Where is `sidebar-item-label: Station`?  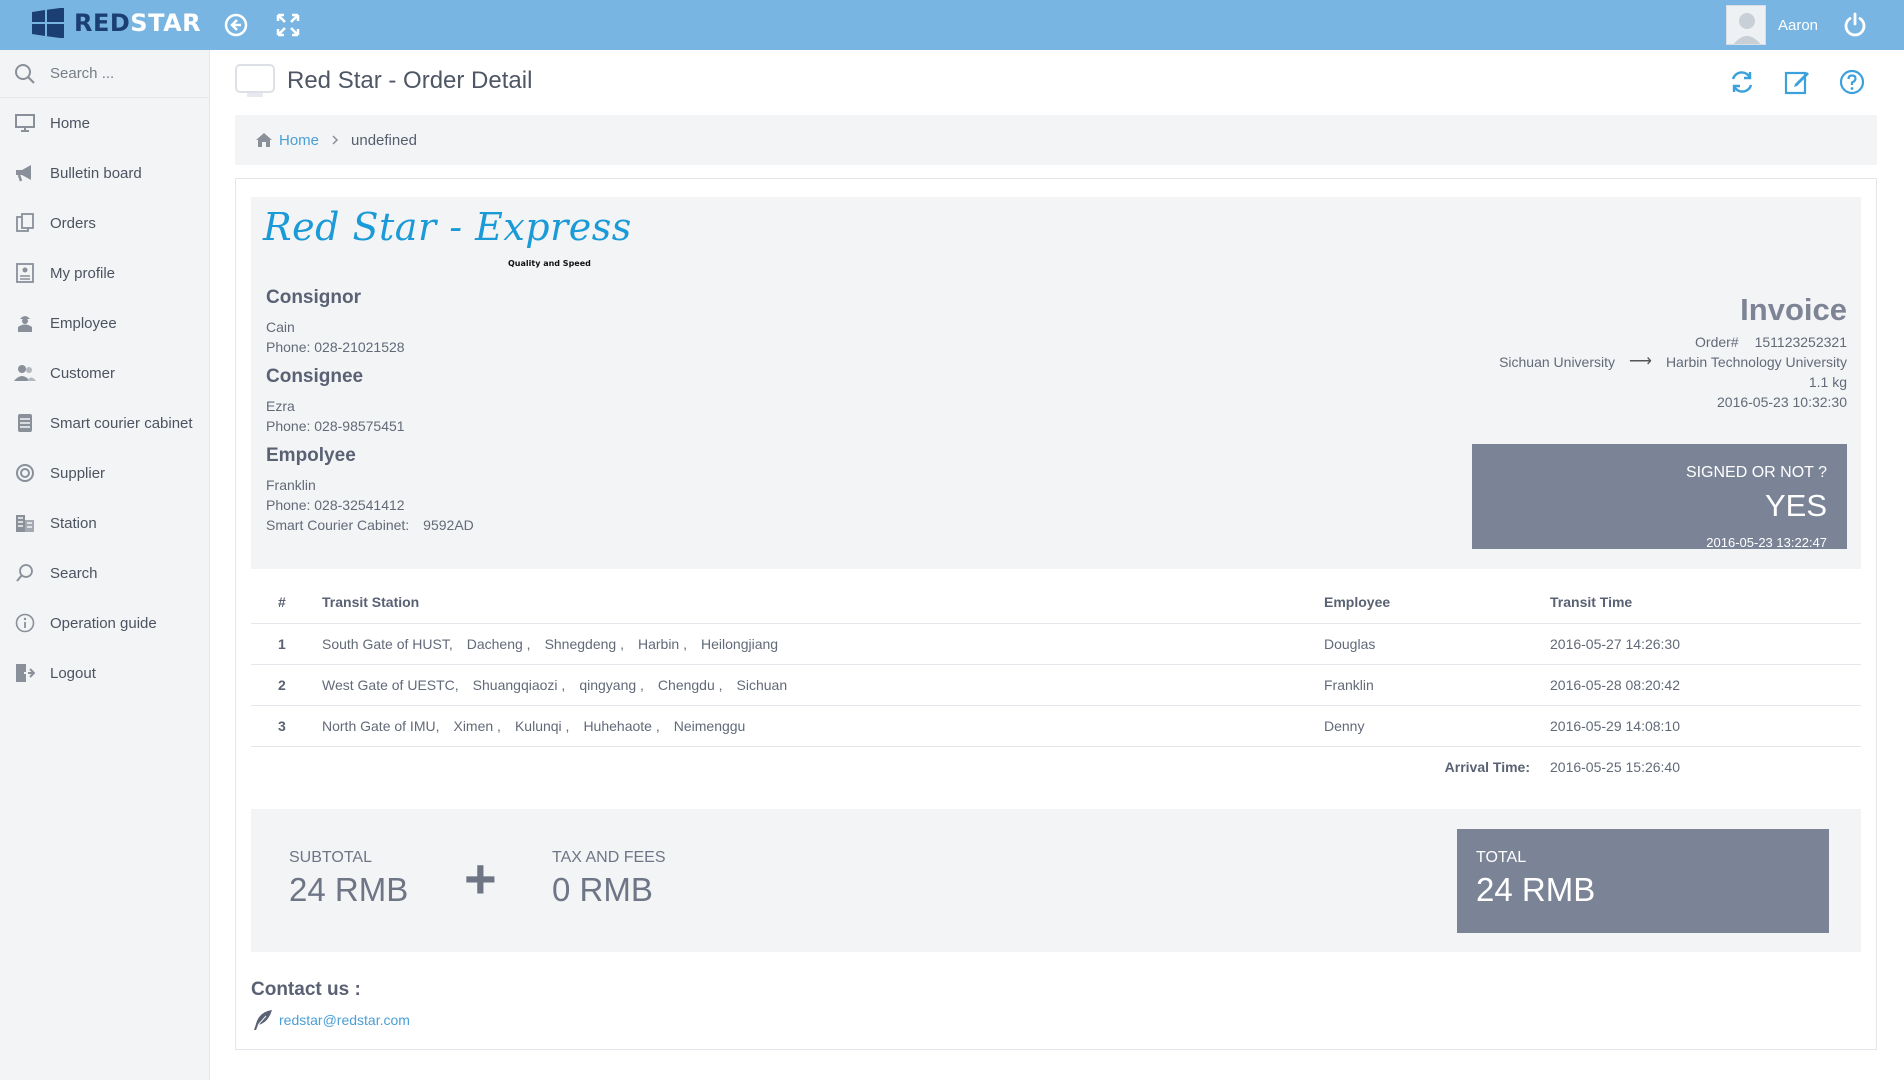
sidebar-item-label: Station is located at coordinates (73, 523).